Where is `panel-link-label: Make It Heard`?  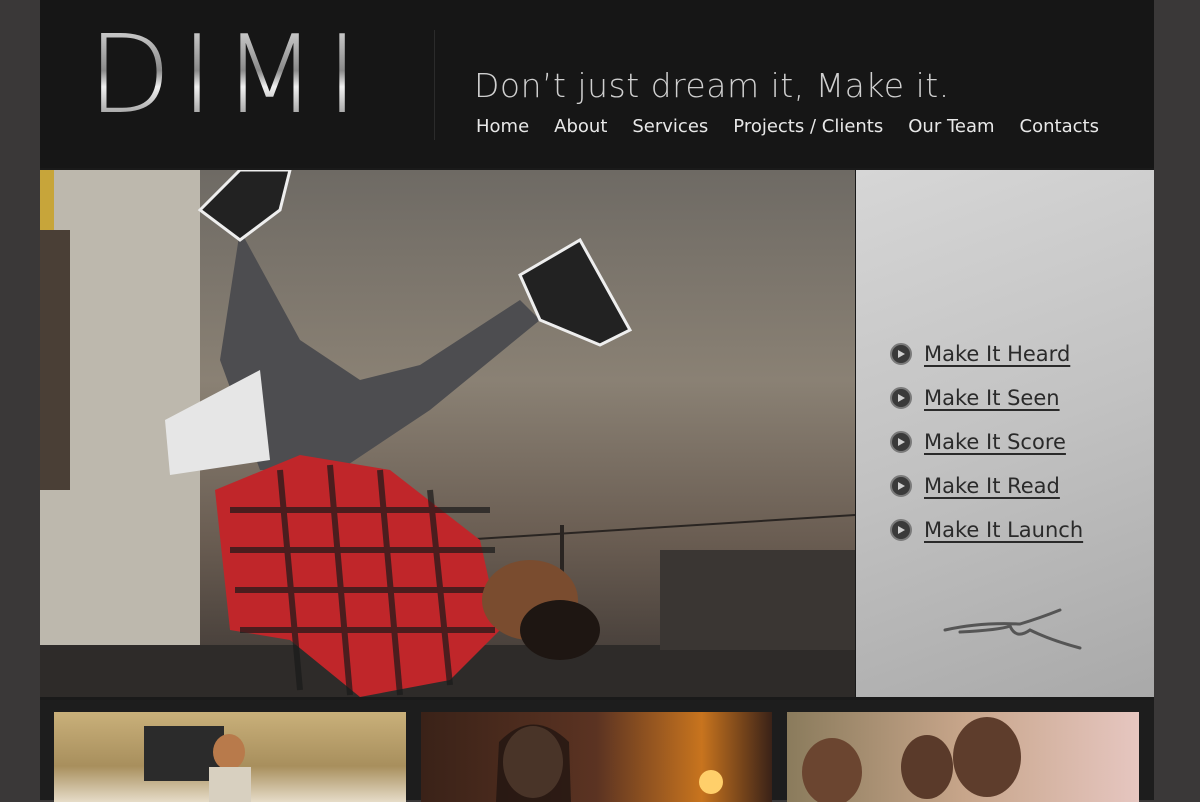
panel-link-label: Make It Heard is located at coordinates (997, 354).